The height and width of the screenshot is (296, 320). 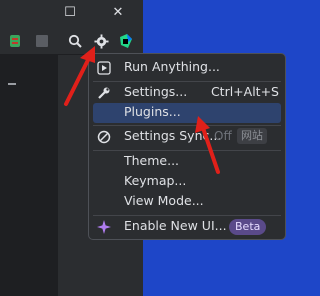 What do you see at coordinates (207, 145) in the screenshot?
I see `arrow-to-plugins` at bounding box center [207, 145].